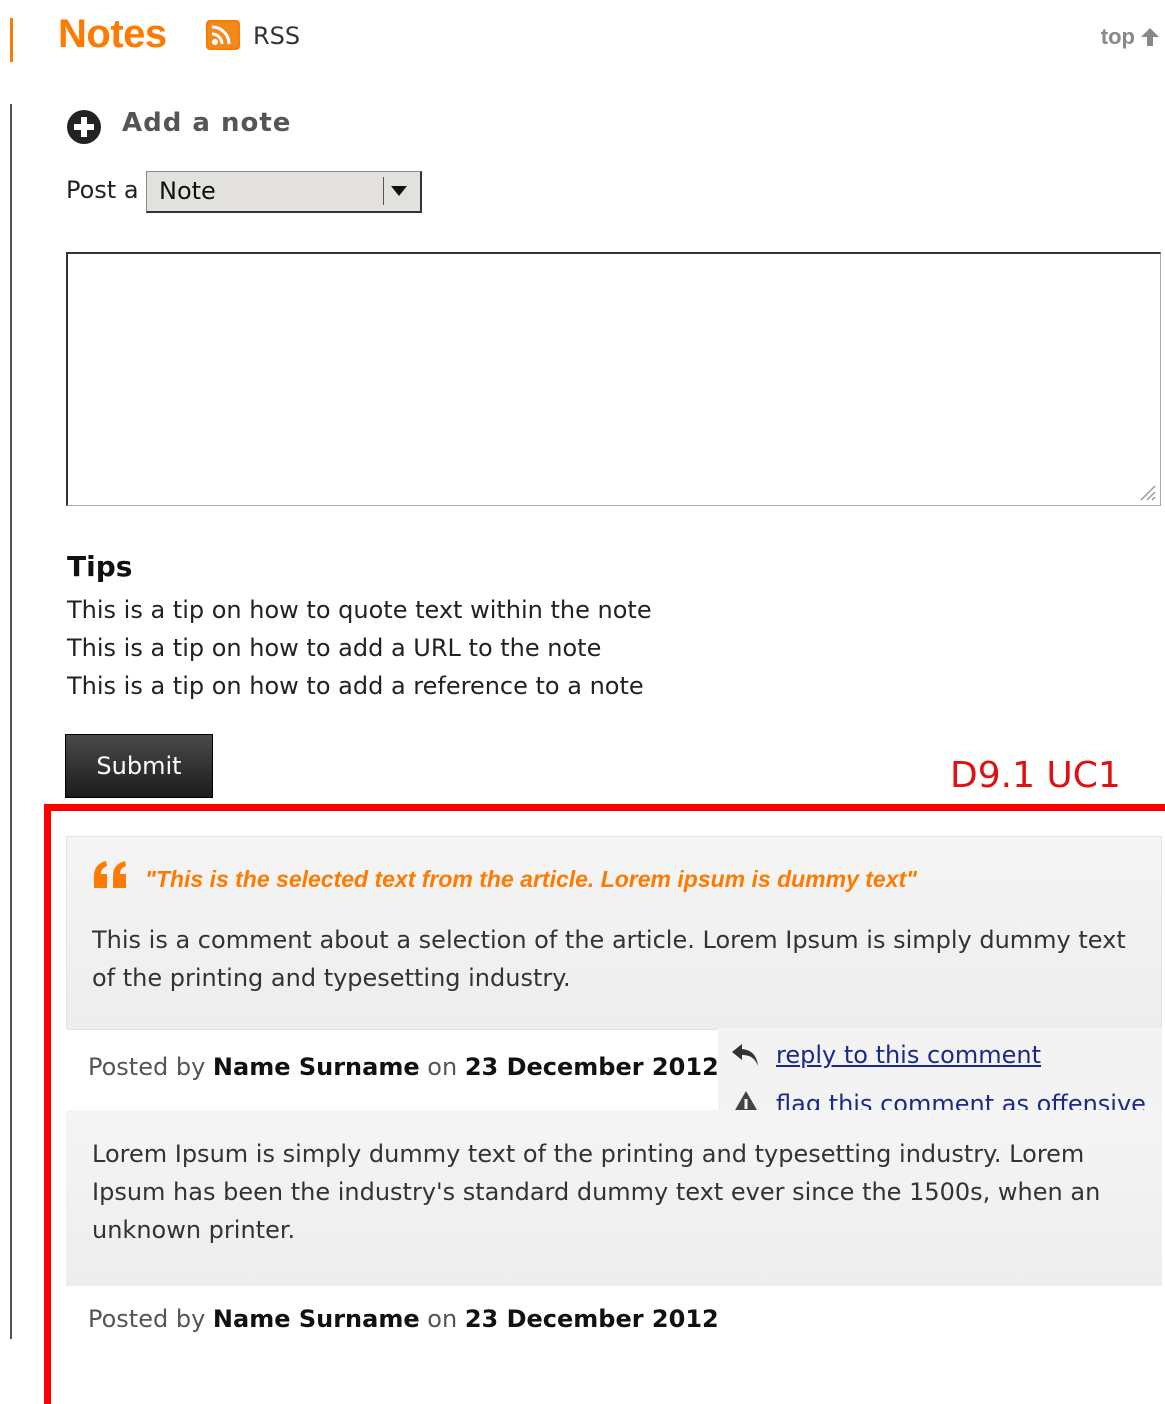  Describe the element at coordinates (112, 34) in the screenshot. I see `page-title: Notes` at that location.